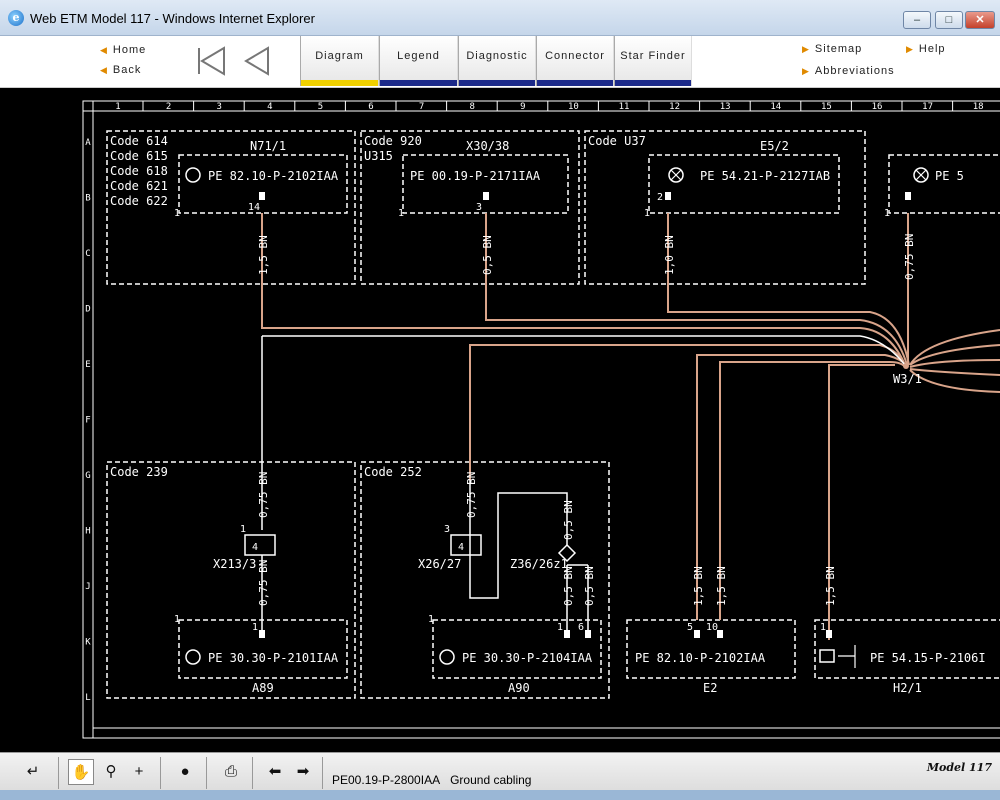  I want to click on row-label: K, so click(88, 643).